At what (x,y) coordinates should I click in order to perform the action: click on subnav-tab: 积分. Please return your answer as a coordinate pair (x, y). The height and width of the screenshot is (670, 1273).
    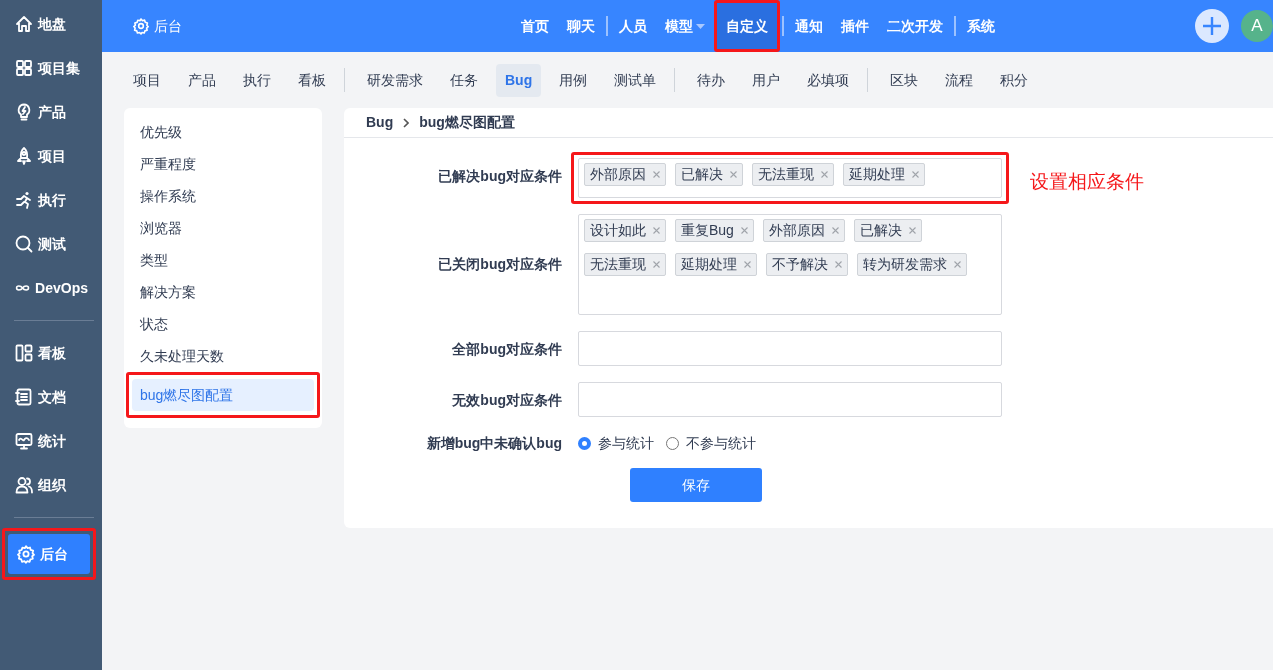
    Looking at the image, I should click on (1014, 80).